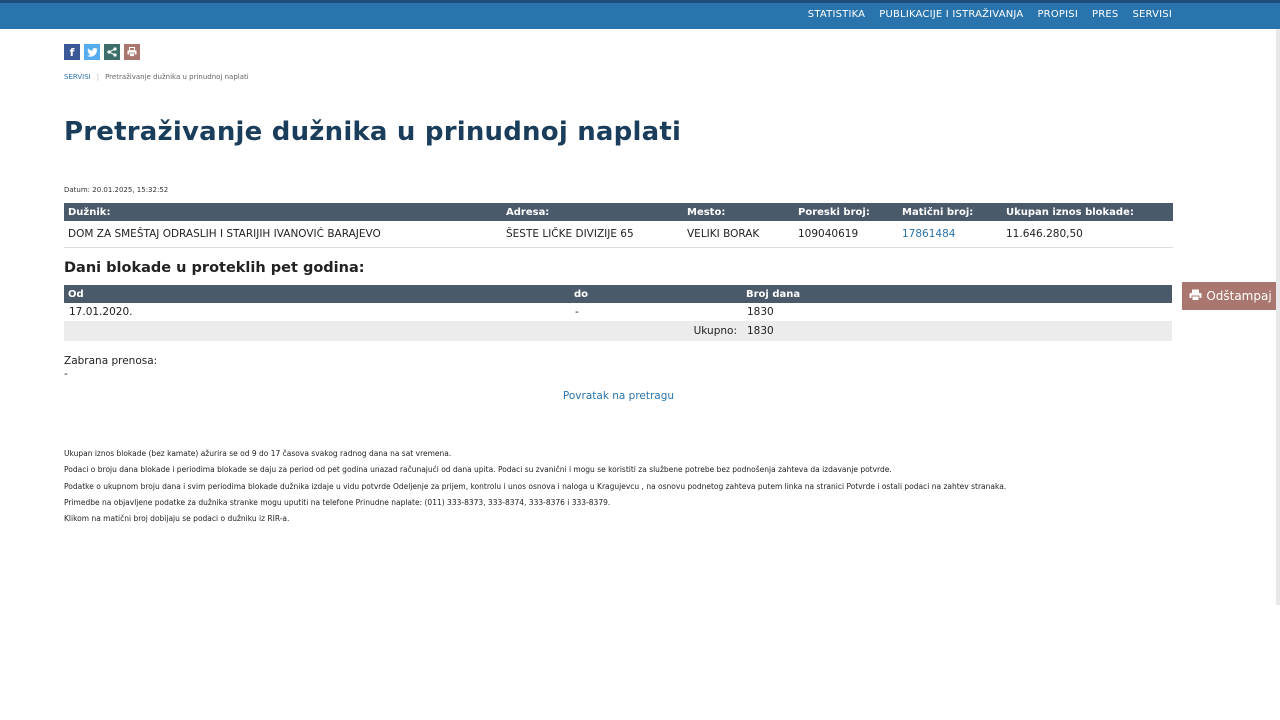  What do you see at coordinates (656, 294) in the screenshot?
I see `header-do: do` at bounding box center [656, 294].